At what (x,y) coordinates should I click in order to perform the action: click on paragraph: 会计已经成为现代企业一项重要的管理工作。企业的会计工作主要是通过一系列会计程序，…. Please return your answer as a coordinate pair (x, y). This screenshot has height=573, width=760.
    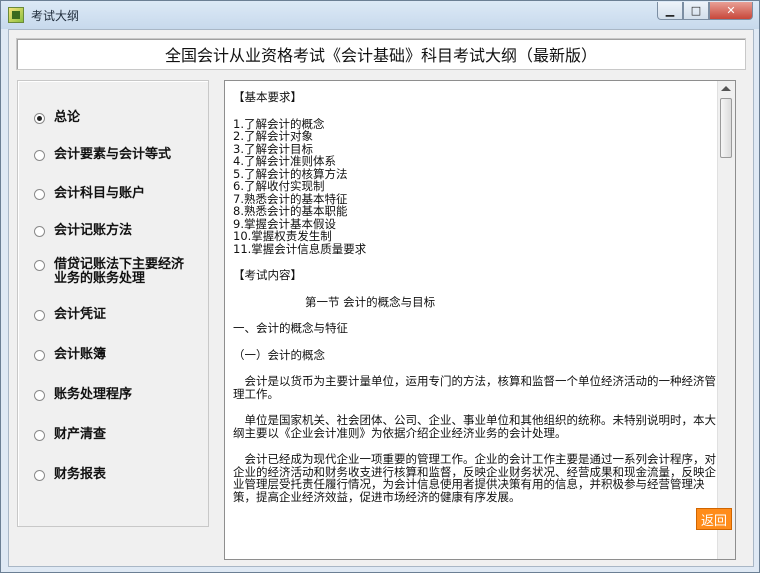
    Looking at the image, I should click on (474, 478).